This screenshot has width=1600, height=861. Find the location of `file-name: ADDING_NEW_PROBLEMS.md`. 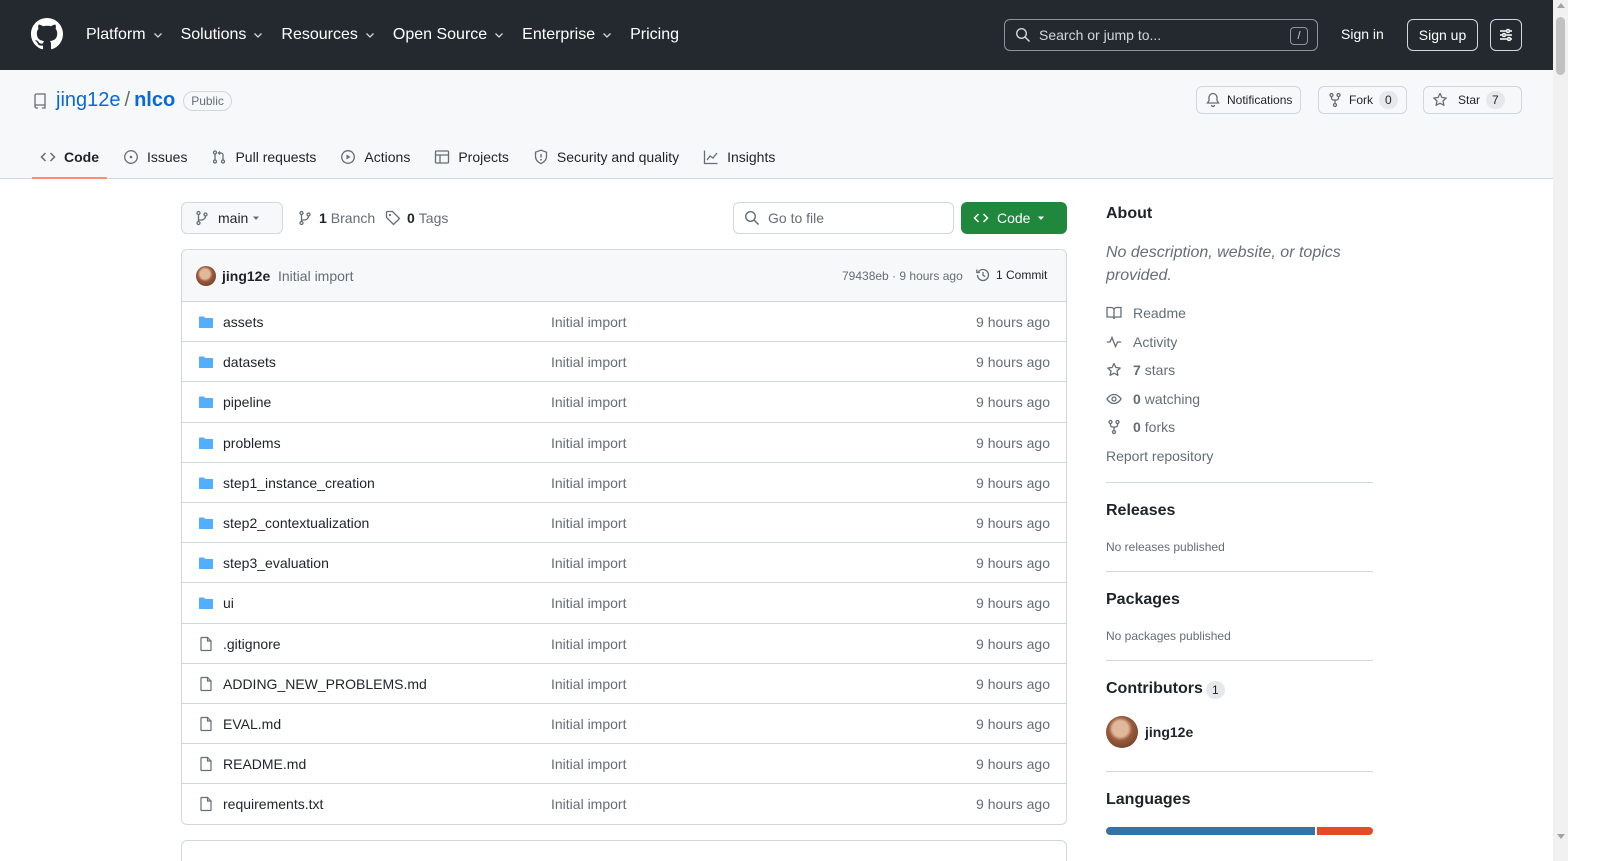

file-name: ADDING_NEW_PROBLEMS.md is located at coordinates (325, 684).